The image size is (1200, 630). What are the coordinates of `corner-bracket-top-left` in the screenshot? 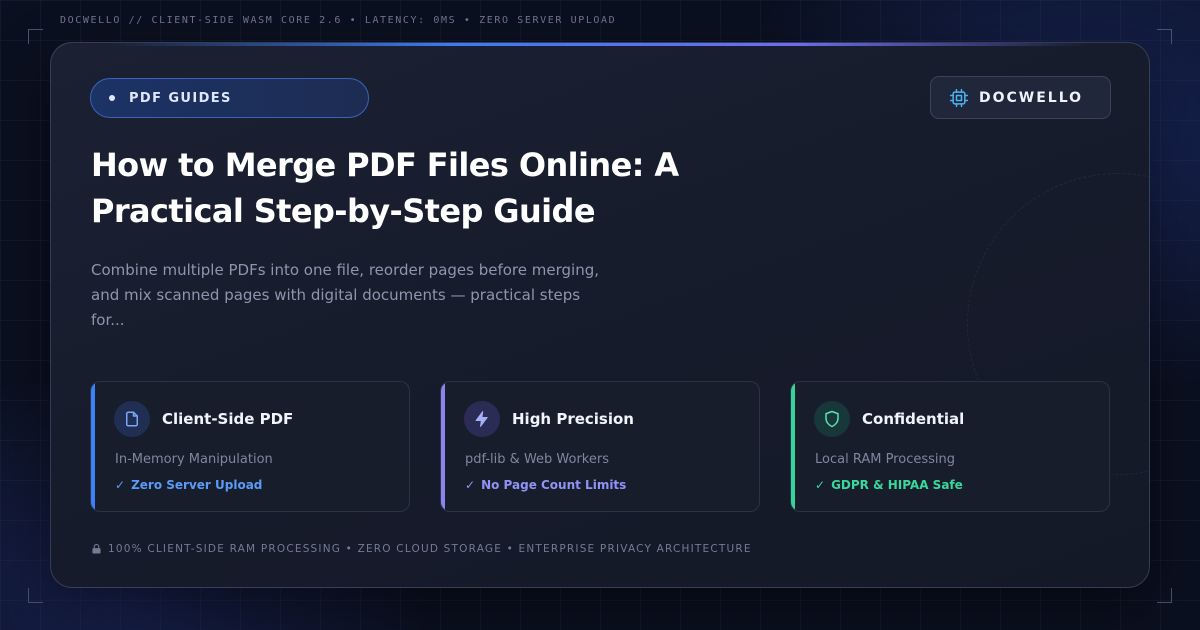 It's located at (35, 36).